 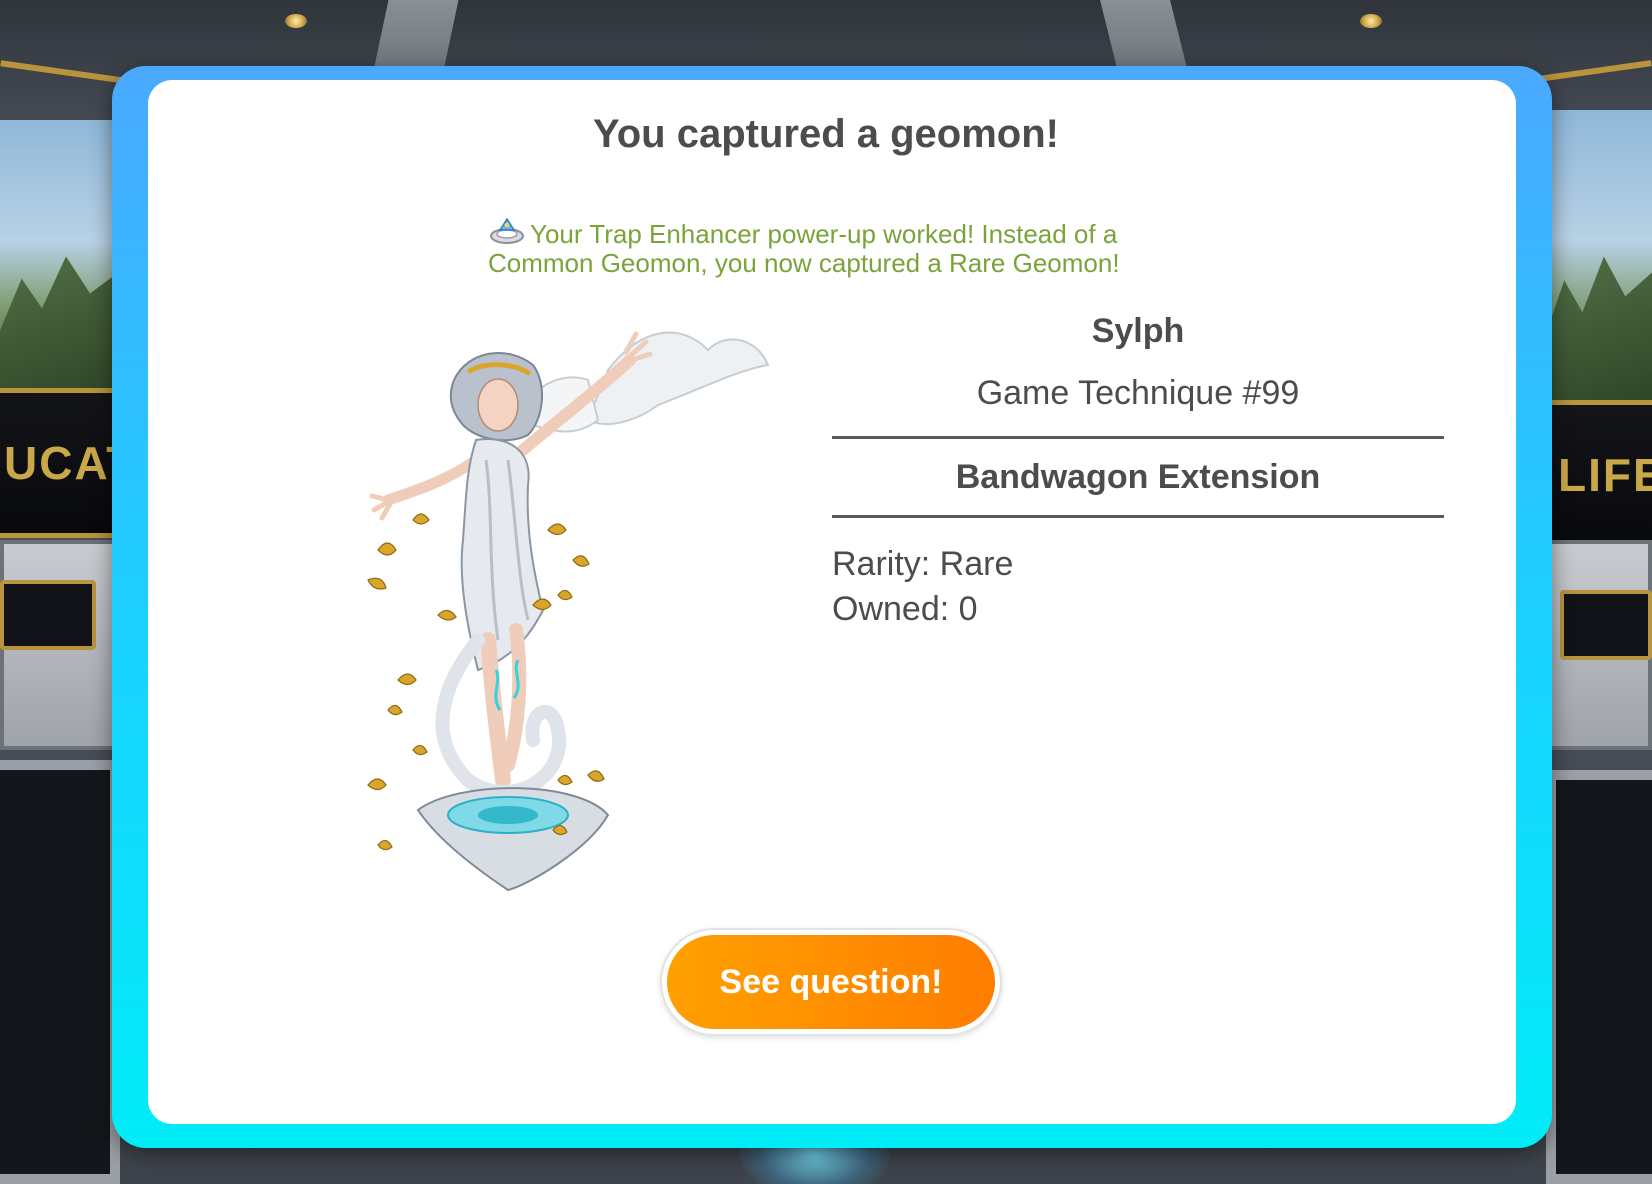 I want to click on divider, so click(x=1138, y=516).